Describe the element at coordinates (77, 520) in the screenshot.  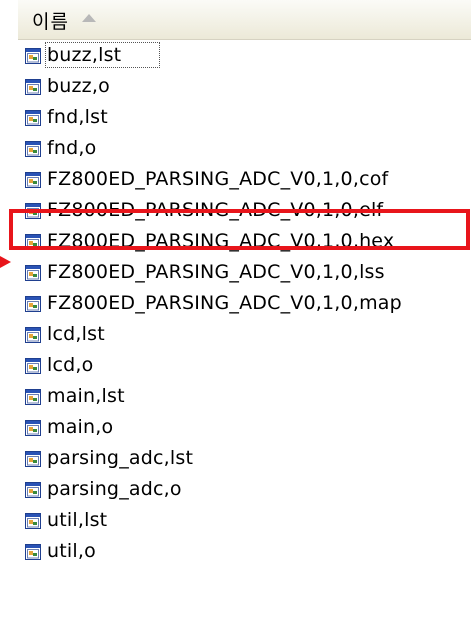
I see `file-name: util,lst` at that location.